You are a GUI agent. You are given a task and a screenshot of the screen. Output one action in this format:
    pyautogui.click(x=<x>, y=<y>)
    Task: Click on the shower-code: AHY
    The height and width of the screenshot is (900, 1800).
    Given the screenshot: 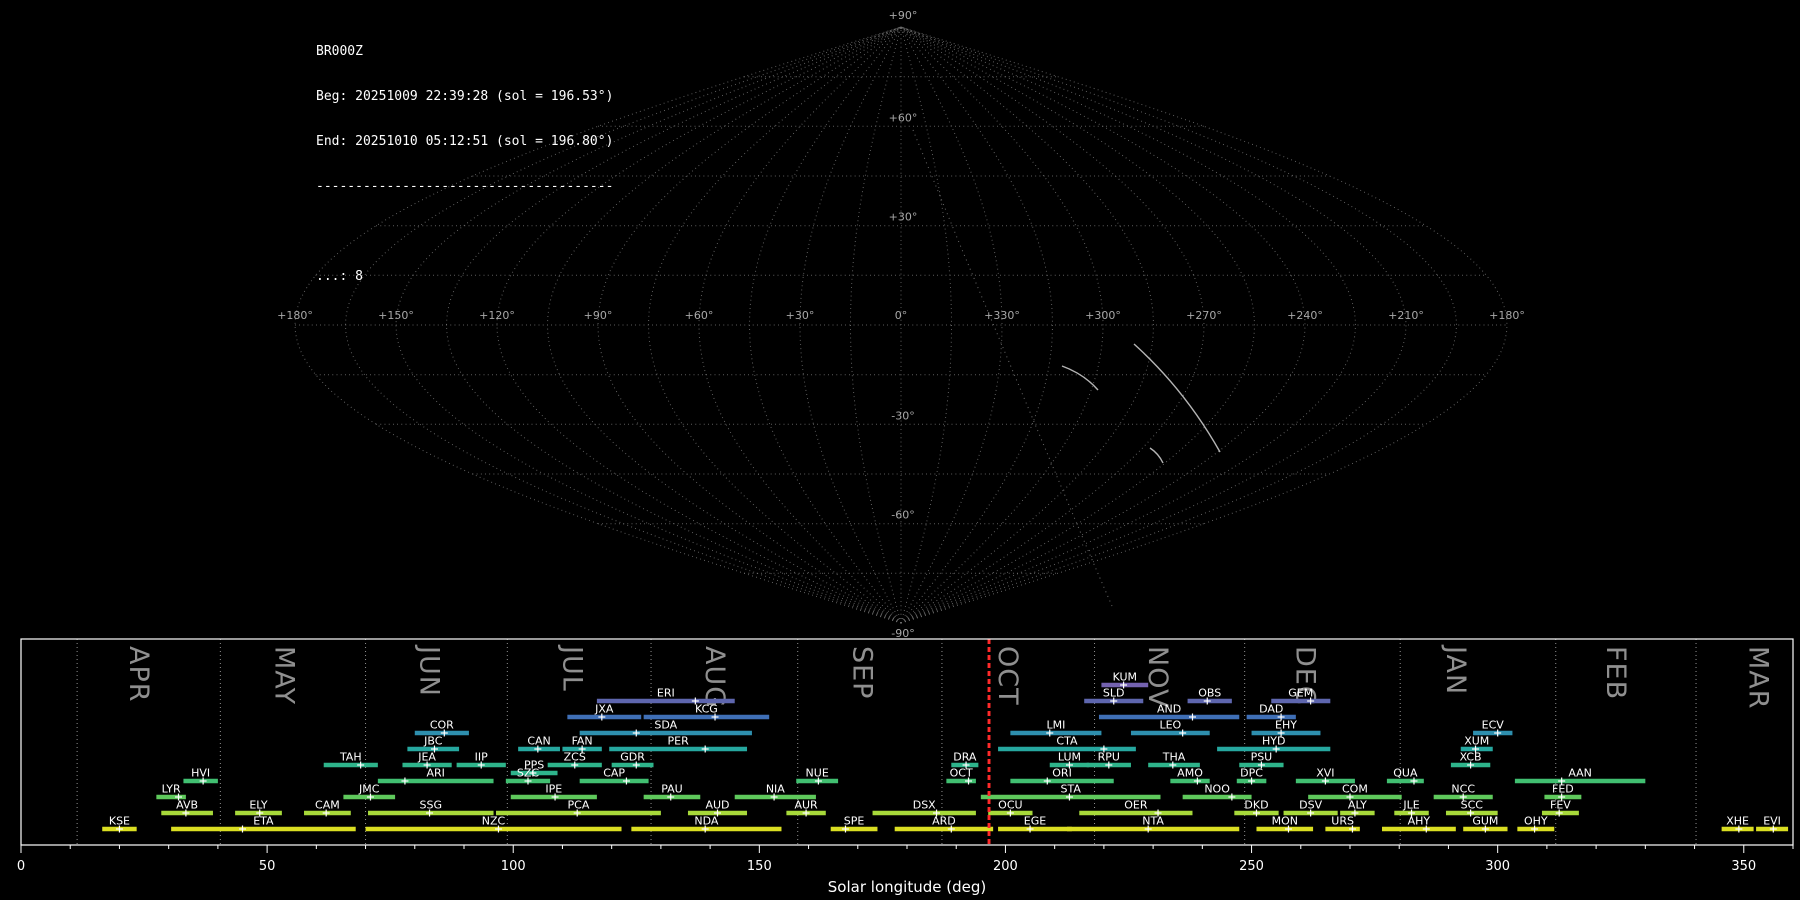 What is the action you would take?
    pyautogui.click(x=1419, y=821)
    